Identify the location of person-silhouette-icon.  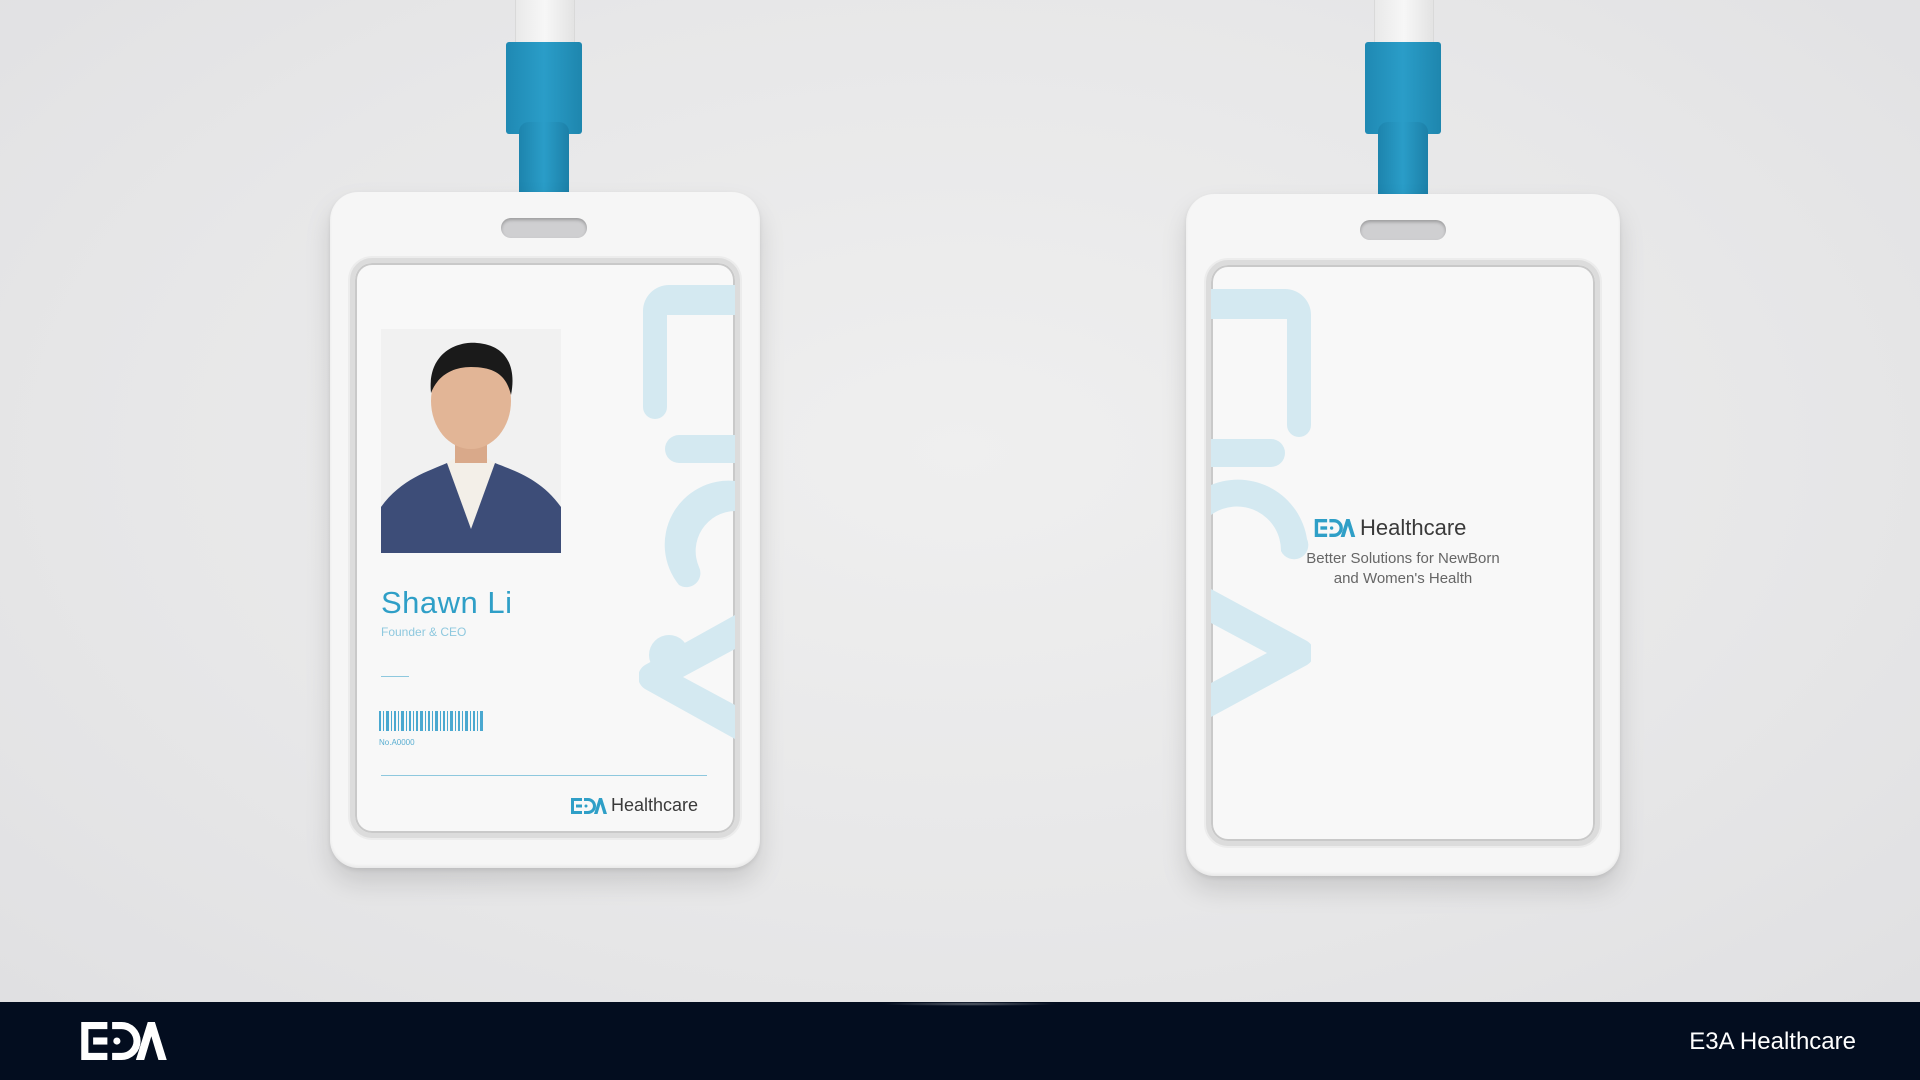
(471, 441).